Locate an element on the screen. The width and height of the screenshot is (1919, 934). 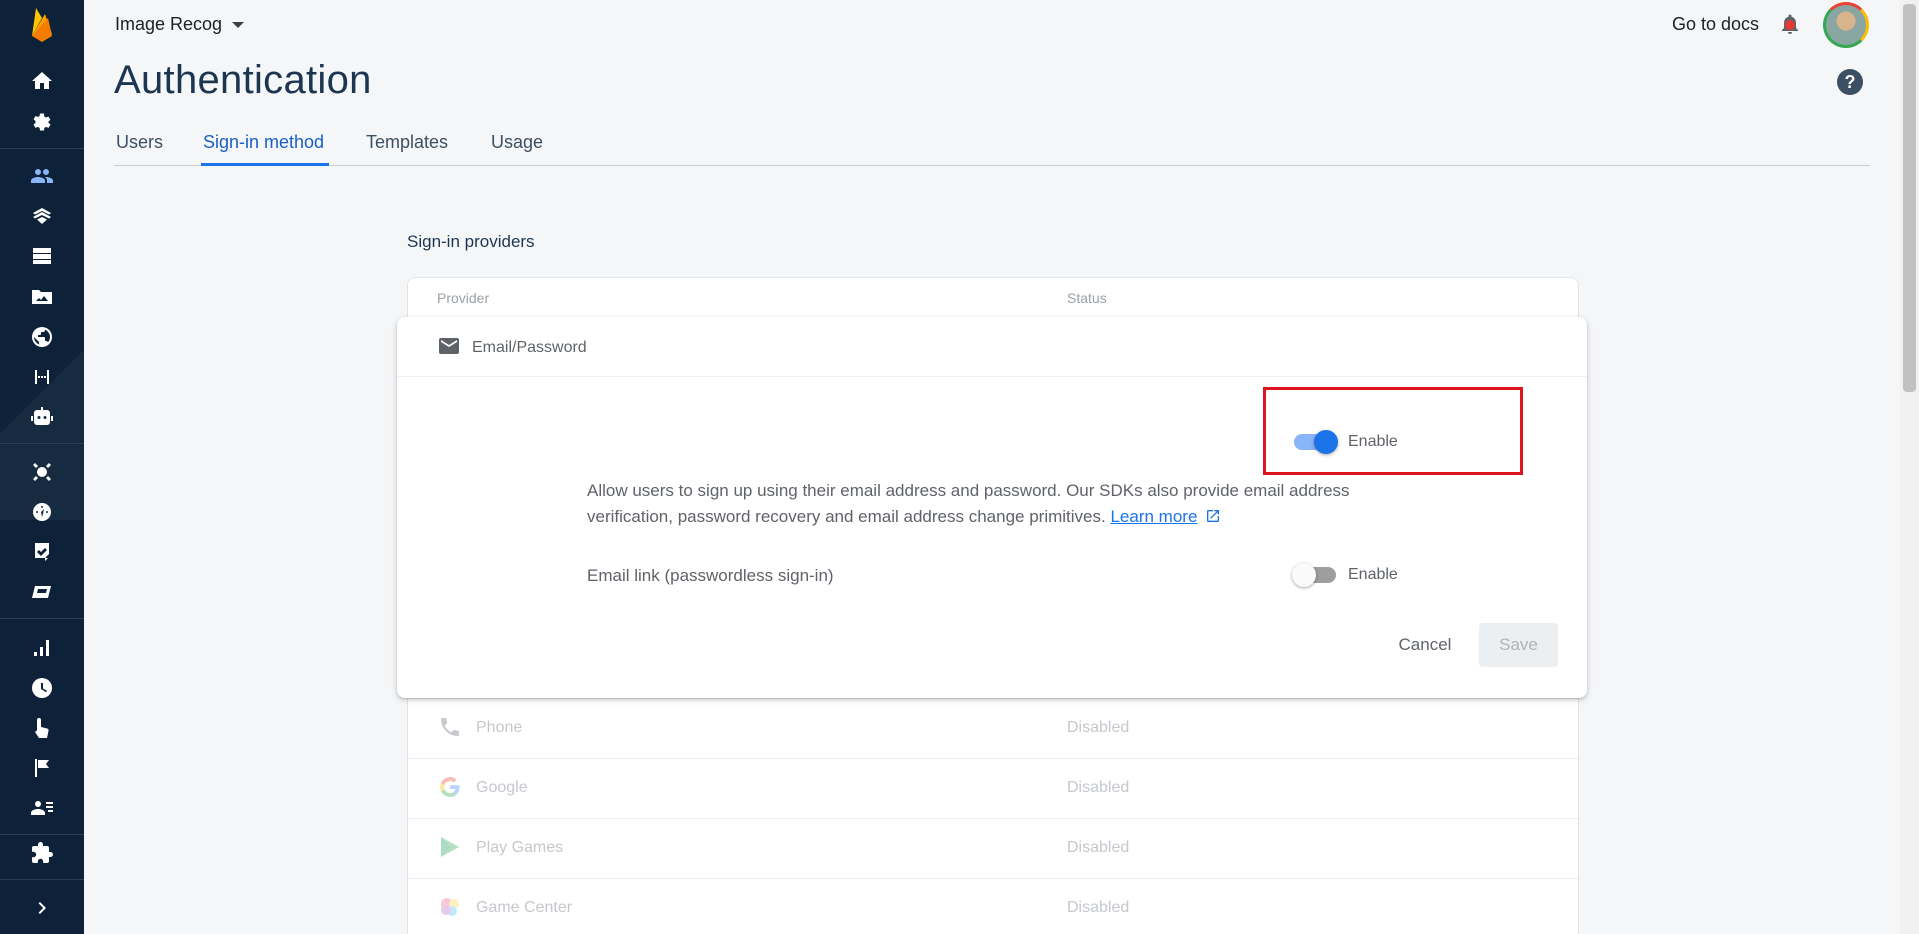
email-link-enable-label: Enable is located at coordinates (1373, 574).